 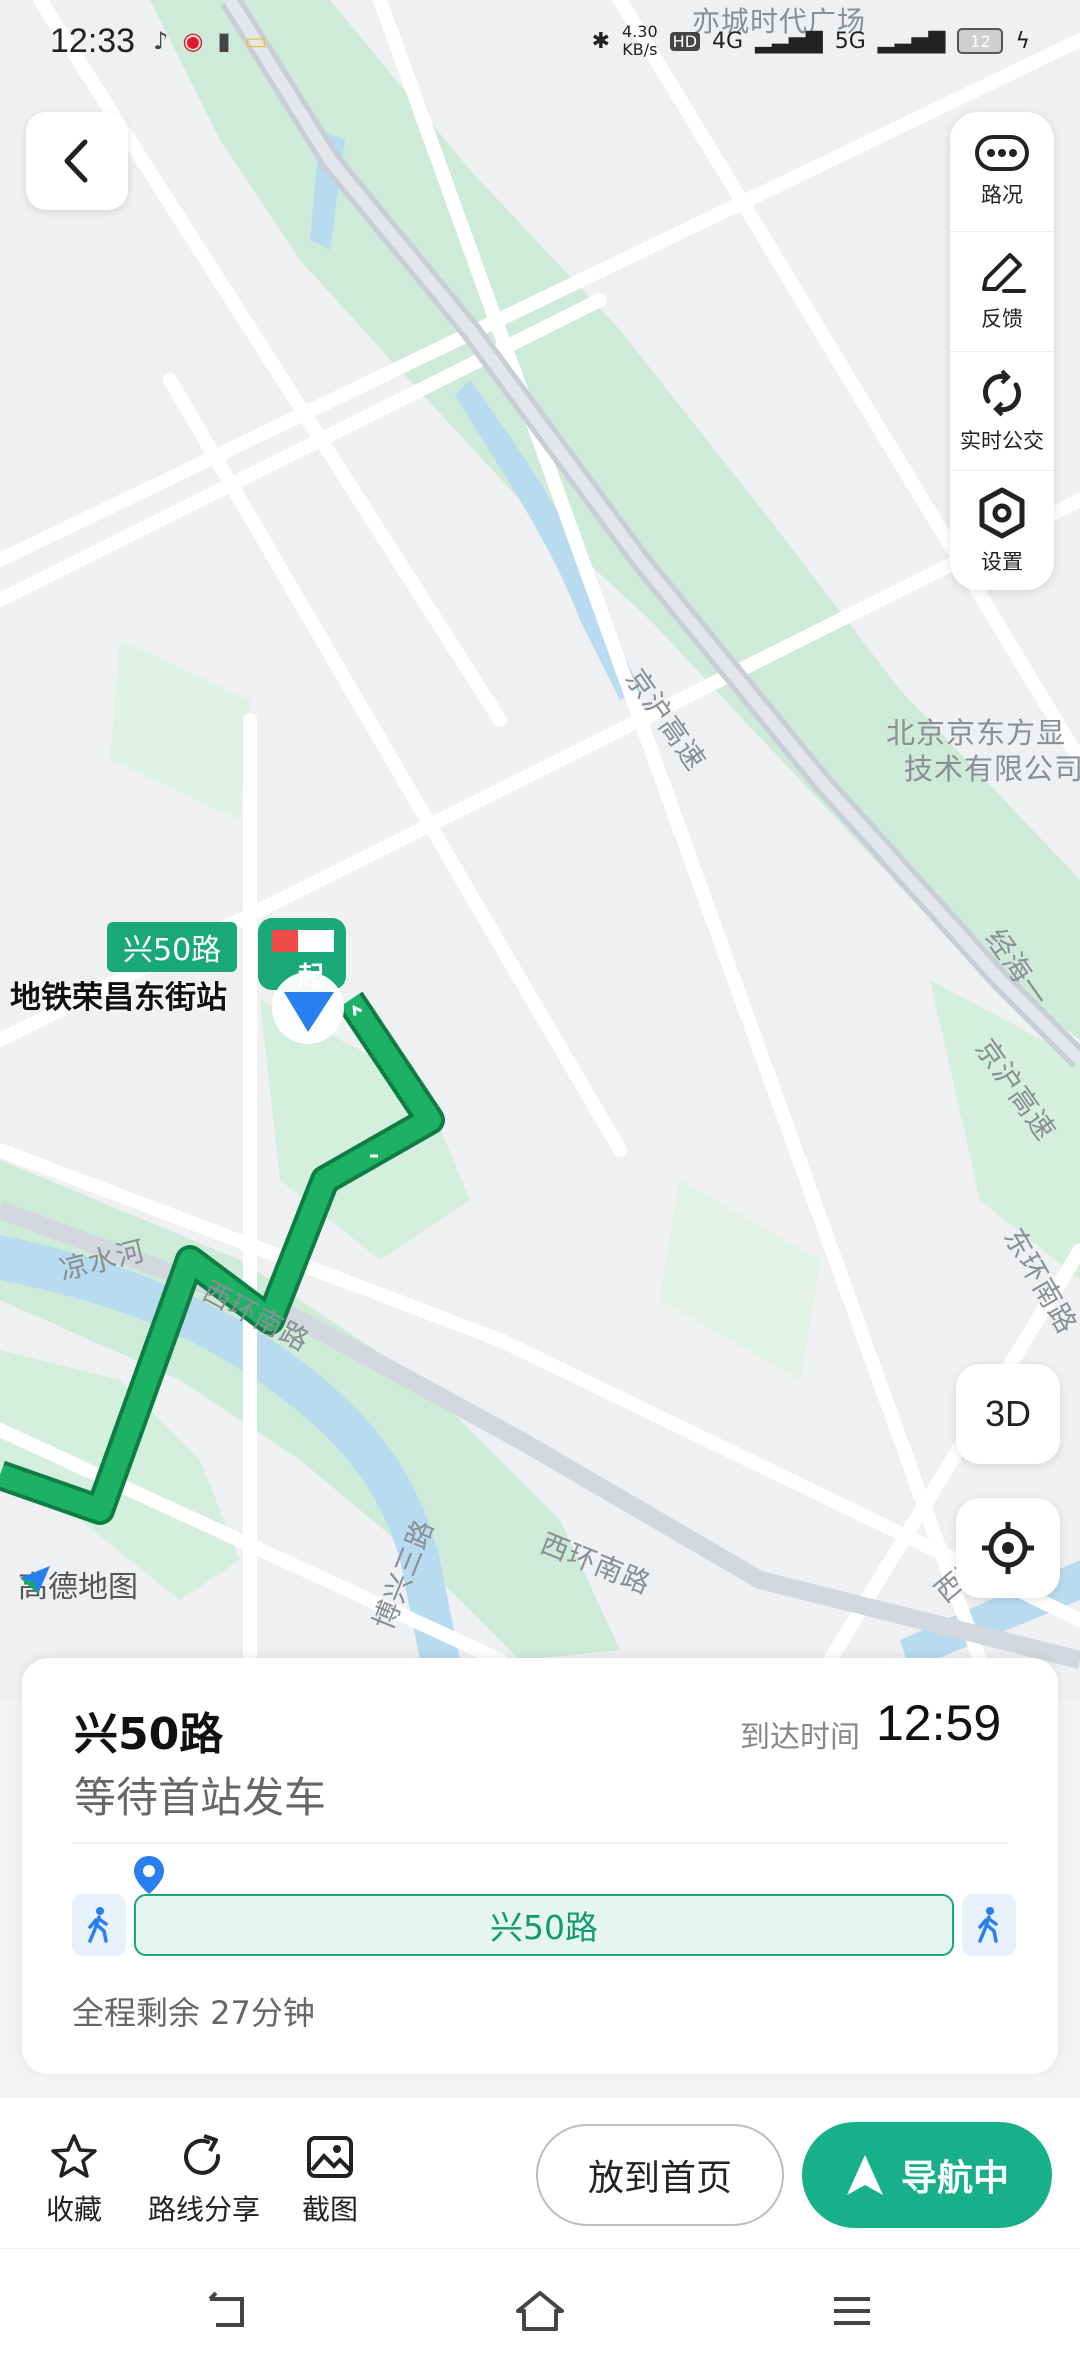 I want to click on map-label-boe-2: 技术有限公司, so click(x=992, y=769).